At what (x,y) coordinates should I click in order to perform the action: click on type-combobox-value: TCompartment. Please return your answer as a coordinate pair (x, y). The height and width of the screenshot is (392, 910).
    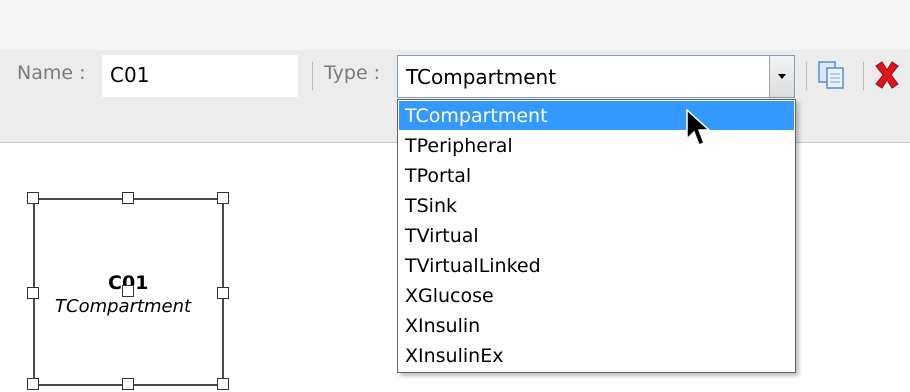
    Looking at the image, I should click on (481, 77).